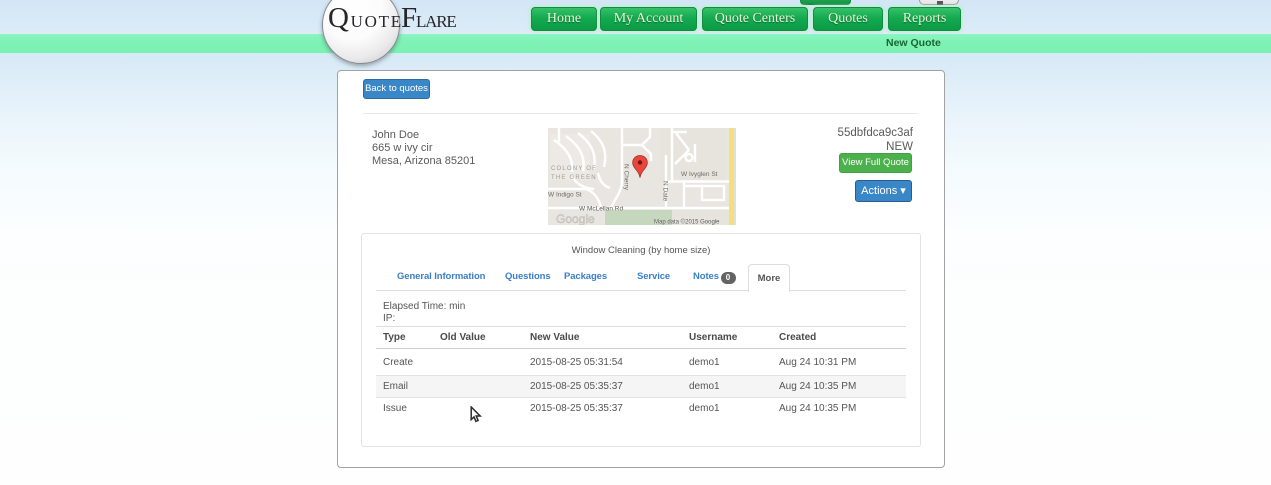 This screenshot has width=1271, height=485. What do you see at coordinates (574, 178) in the screenshot?
I see `svg-text: THE GREEN` at bounding box center [574, 178].